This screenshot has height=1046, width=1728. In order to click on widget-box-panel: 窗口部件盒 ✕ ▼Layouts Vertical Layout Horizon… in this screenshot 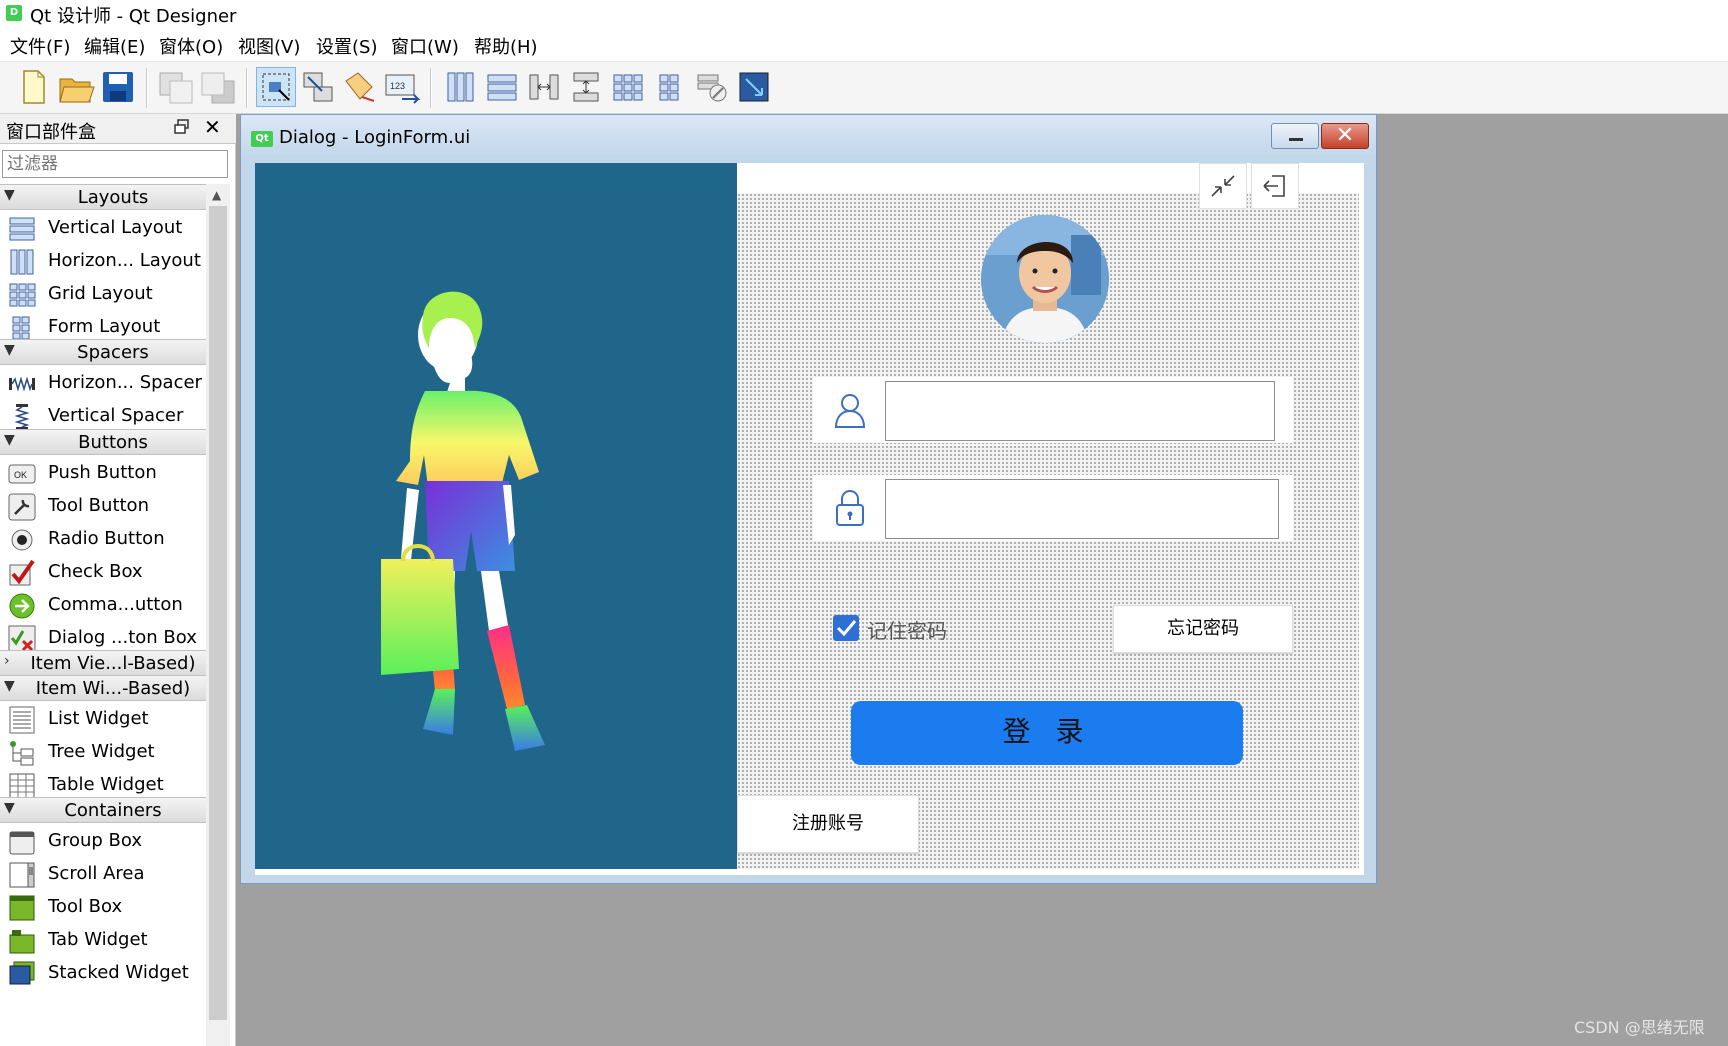, I will do `click(118, 580)`.